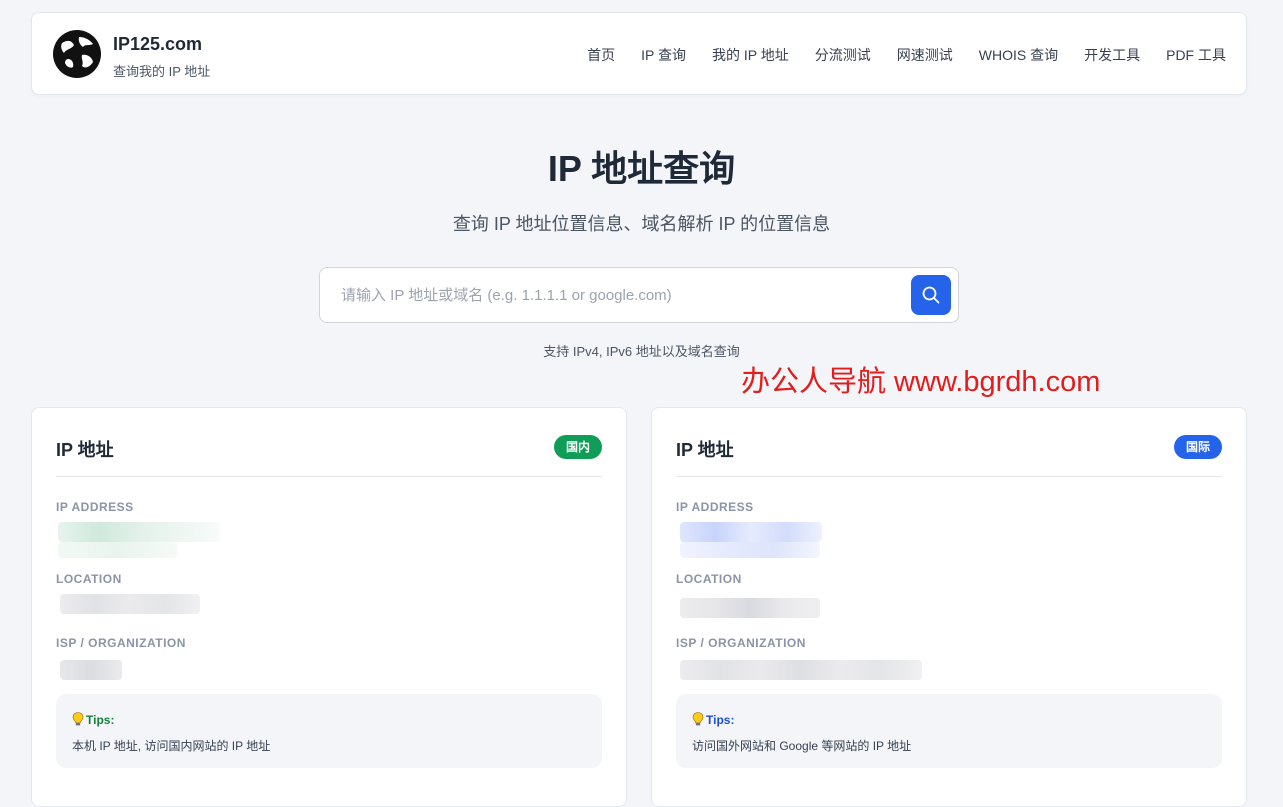  Describe the element at coordinates (949, 731) in the screenshot. I see `tips-box: Tips: 访问国外网站和 Google 等网站的 IP 地址` at that location.